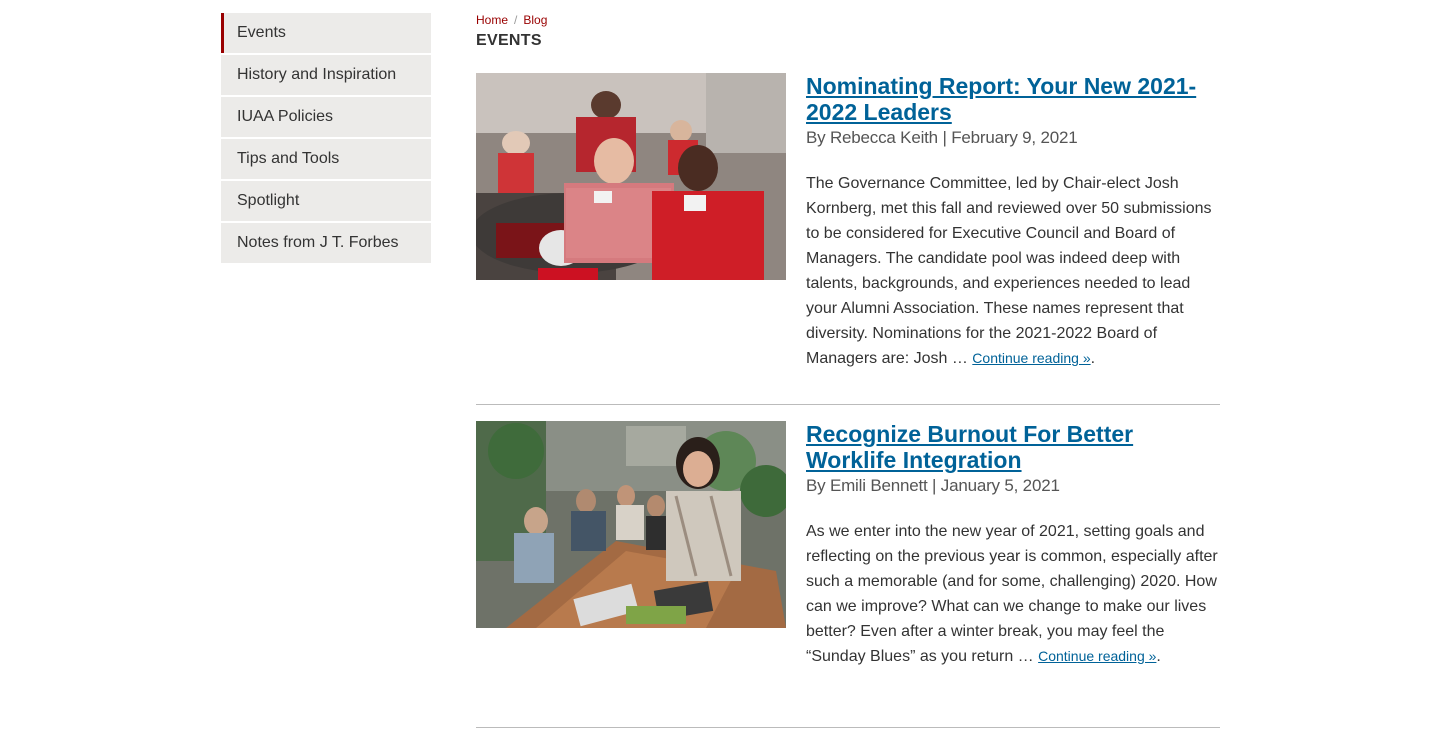 This screenshot has width=1440, height=731. What do you see at coordinates (326, 159) in the screenshot?
I see `sidebar-item-tips-and-tools: Tips and Tools` at bounding box center [326, 159].